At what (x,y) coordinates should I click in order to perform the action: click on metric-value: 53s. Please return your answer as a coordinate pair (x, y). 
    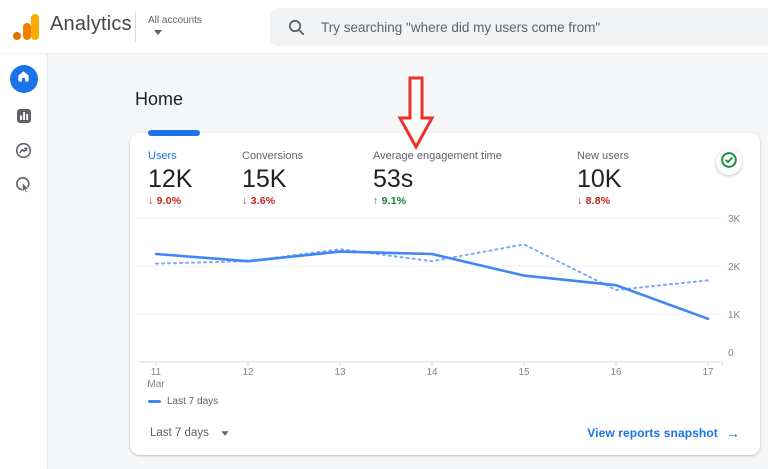
    Looking at the image, I should click on (393, 179).